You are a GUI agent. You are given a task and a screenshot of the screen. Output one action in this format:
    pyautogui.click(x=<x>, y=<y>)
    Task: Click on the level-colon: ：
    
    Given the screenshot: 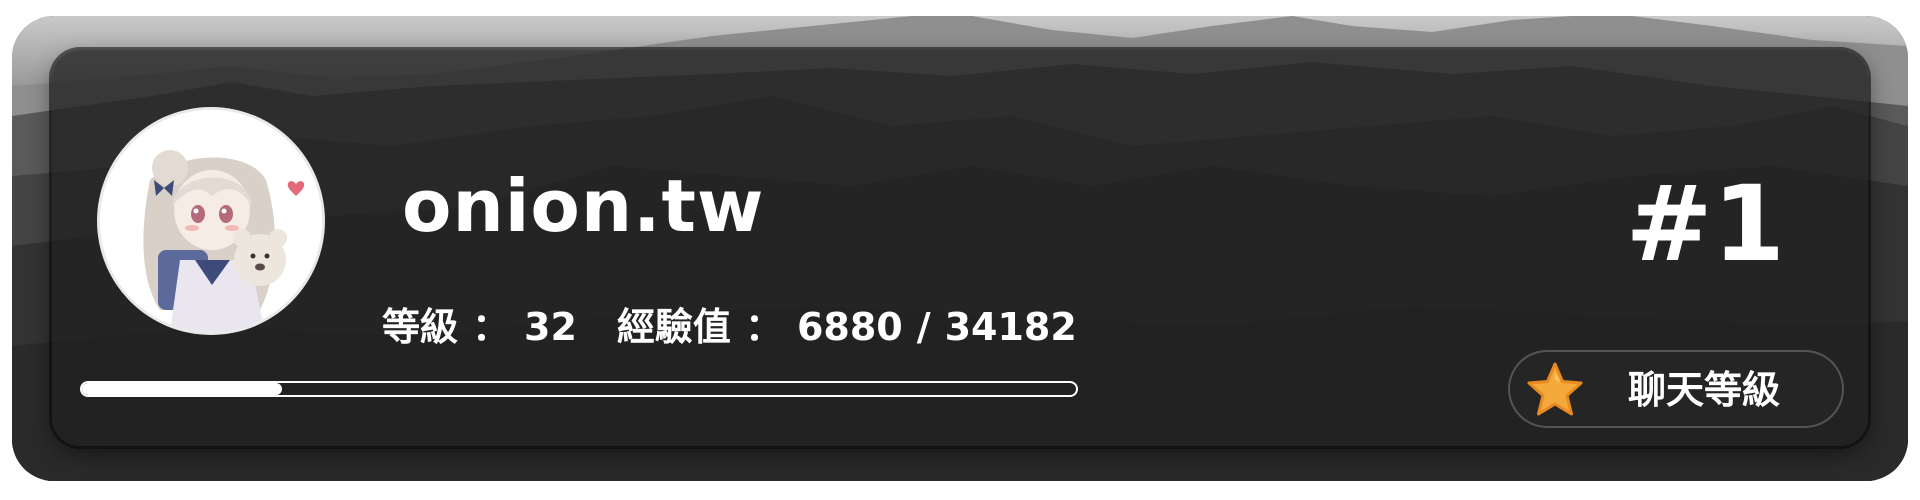 What is the action you would take?
    pyautogui.click(x=491, y=327)
    